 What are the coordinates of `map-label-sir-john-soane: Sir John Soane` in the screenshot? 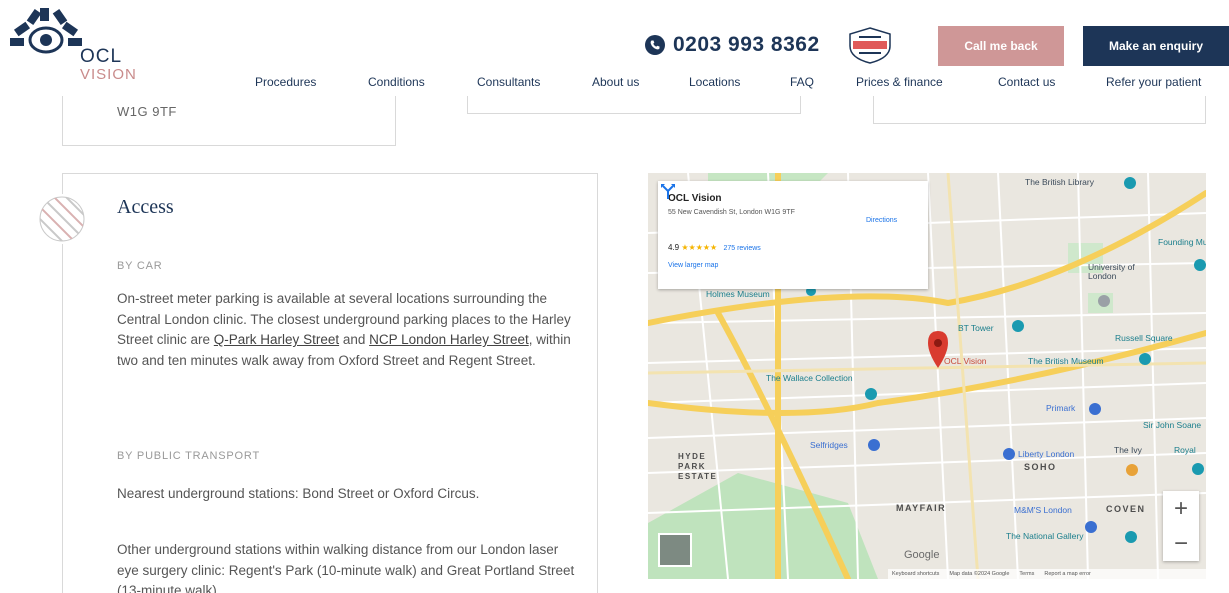 It's located at (1172, 425).